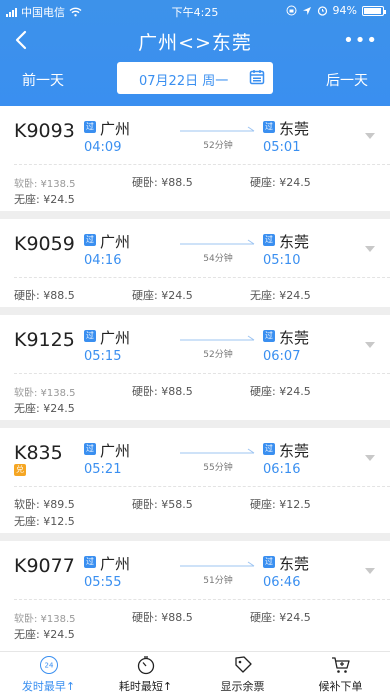 This screenshot has height=694, width=390. Describe the element at coordinates (374, 10) in the screenshot. I see `battery-icon` at that location.